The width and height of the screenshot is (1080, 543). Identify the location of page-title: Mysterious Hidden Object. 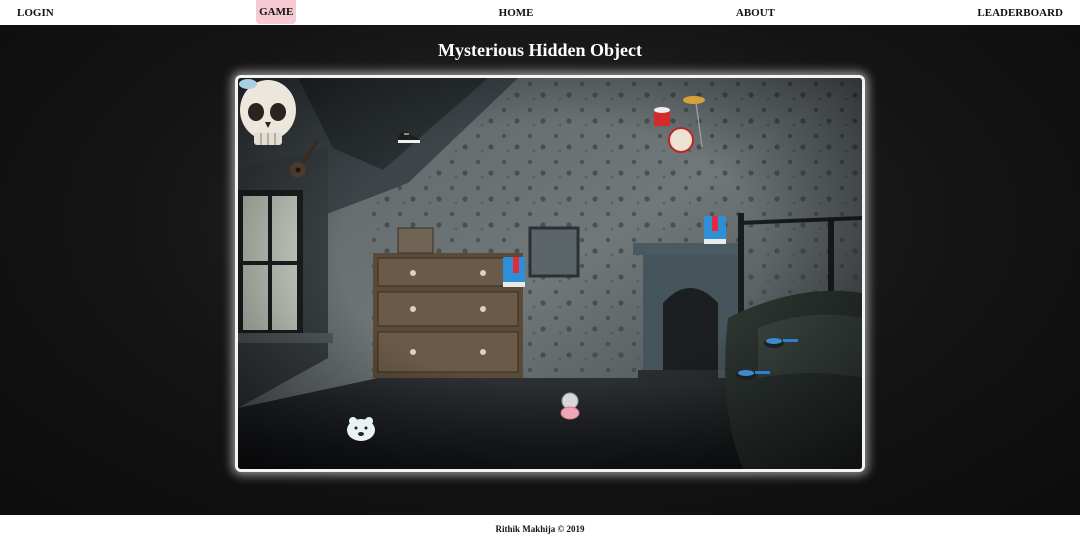
(540, 50).